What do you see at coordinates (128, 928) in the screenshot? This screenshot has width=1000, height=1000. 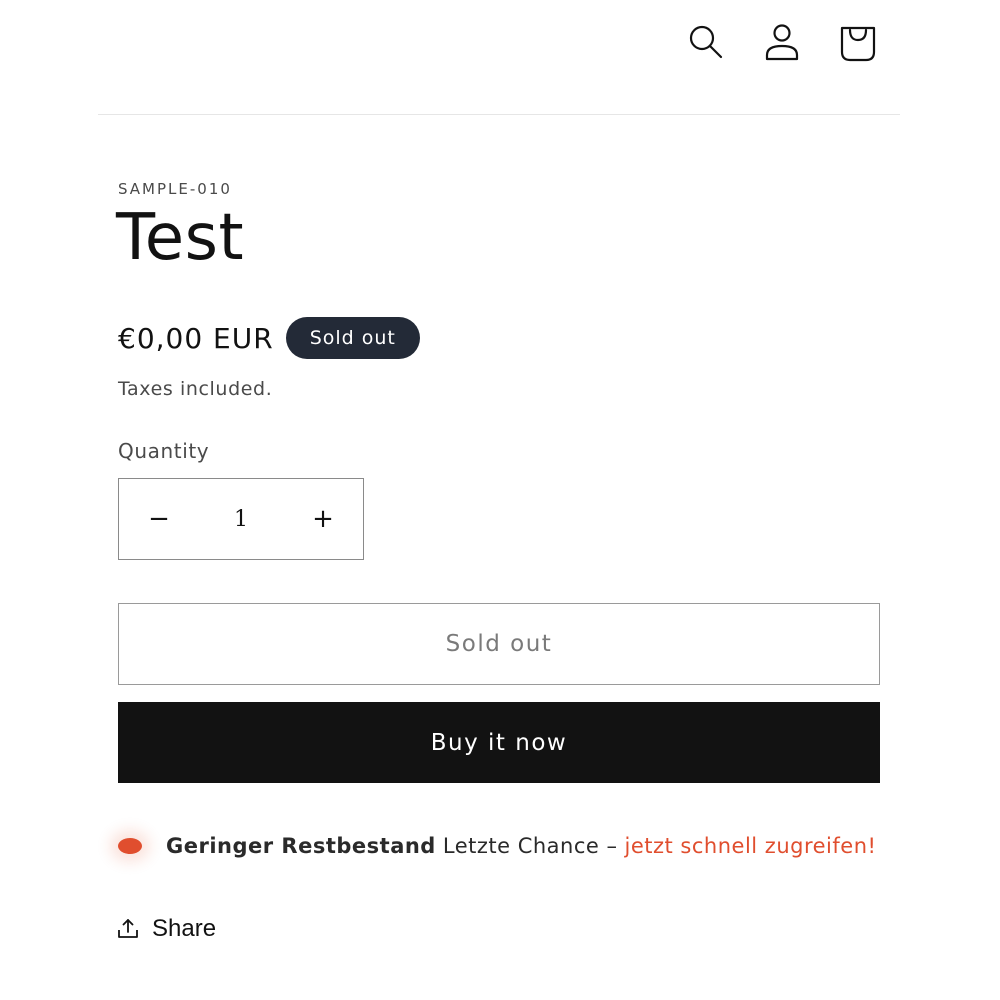 I see `share-icon` at bounding box center [128, 928].